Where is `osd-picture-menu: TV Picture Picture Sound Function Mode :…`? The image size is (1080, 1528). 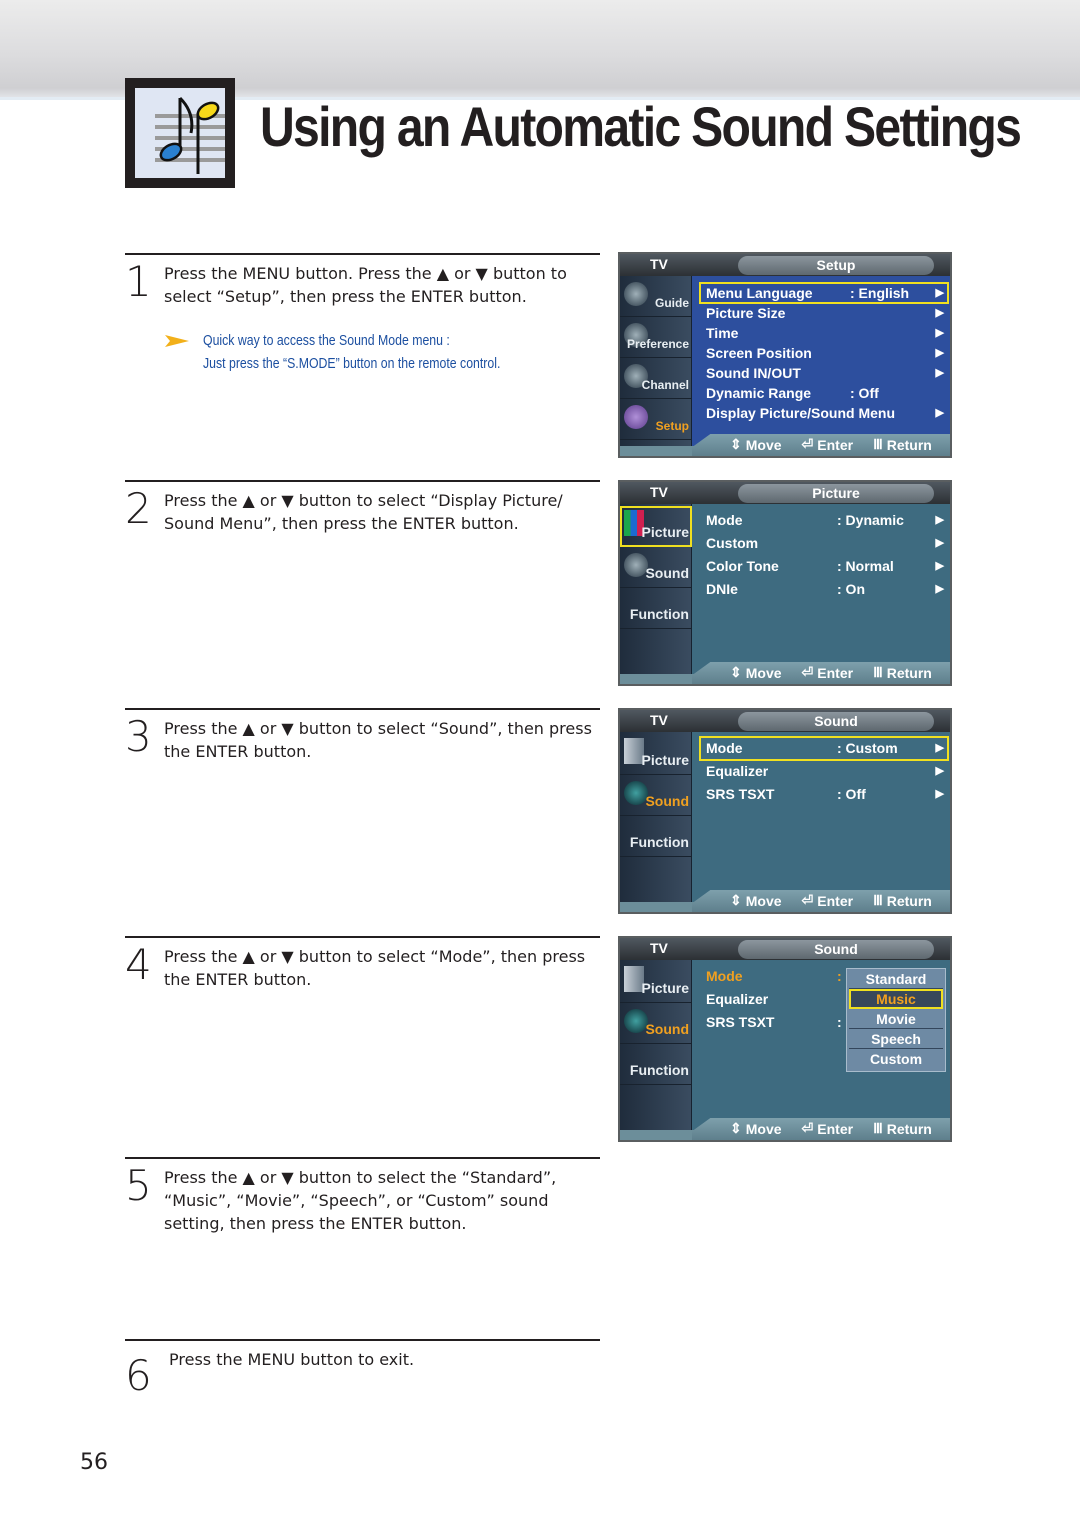 osd-picture-menu: TV Picture Picture Sound Function Mode :… is located at coordinates (785, 583).